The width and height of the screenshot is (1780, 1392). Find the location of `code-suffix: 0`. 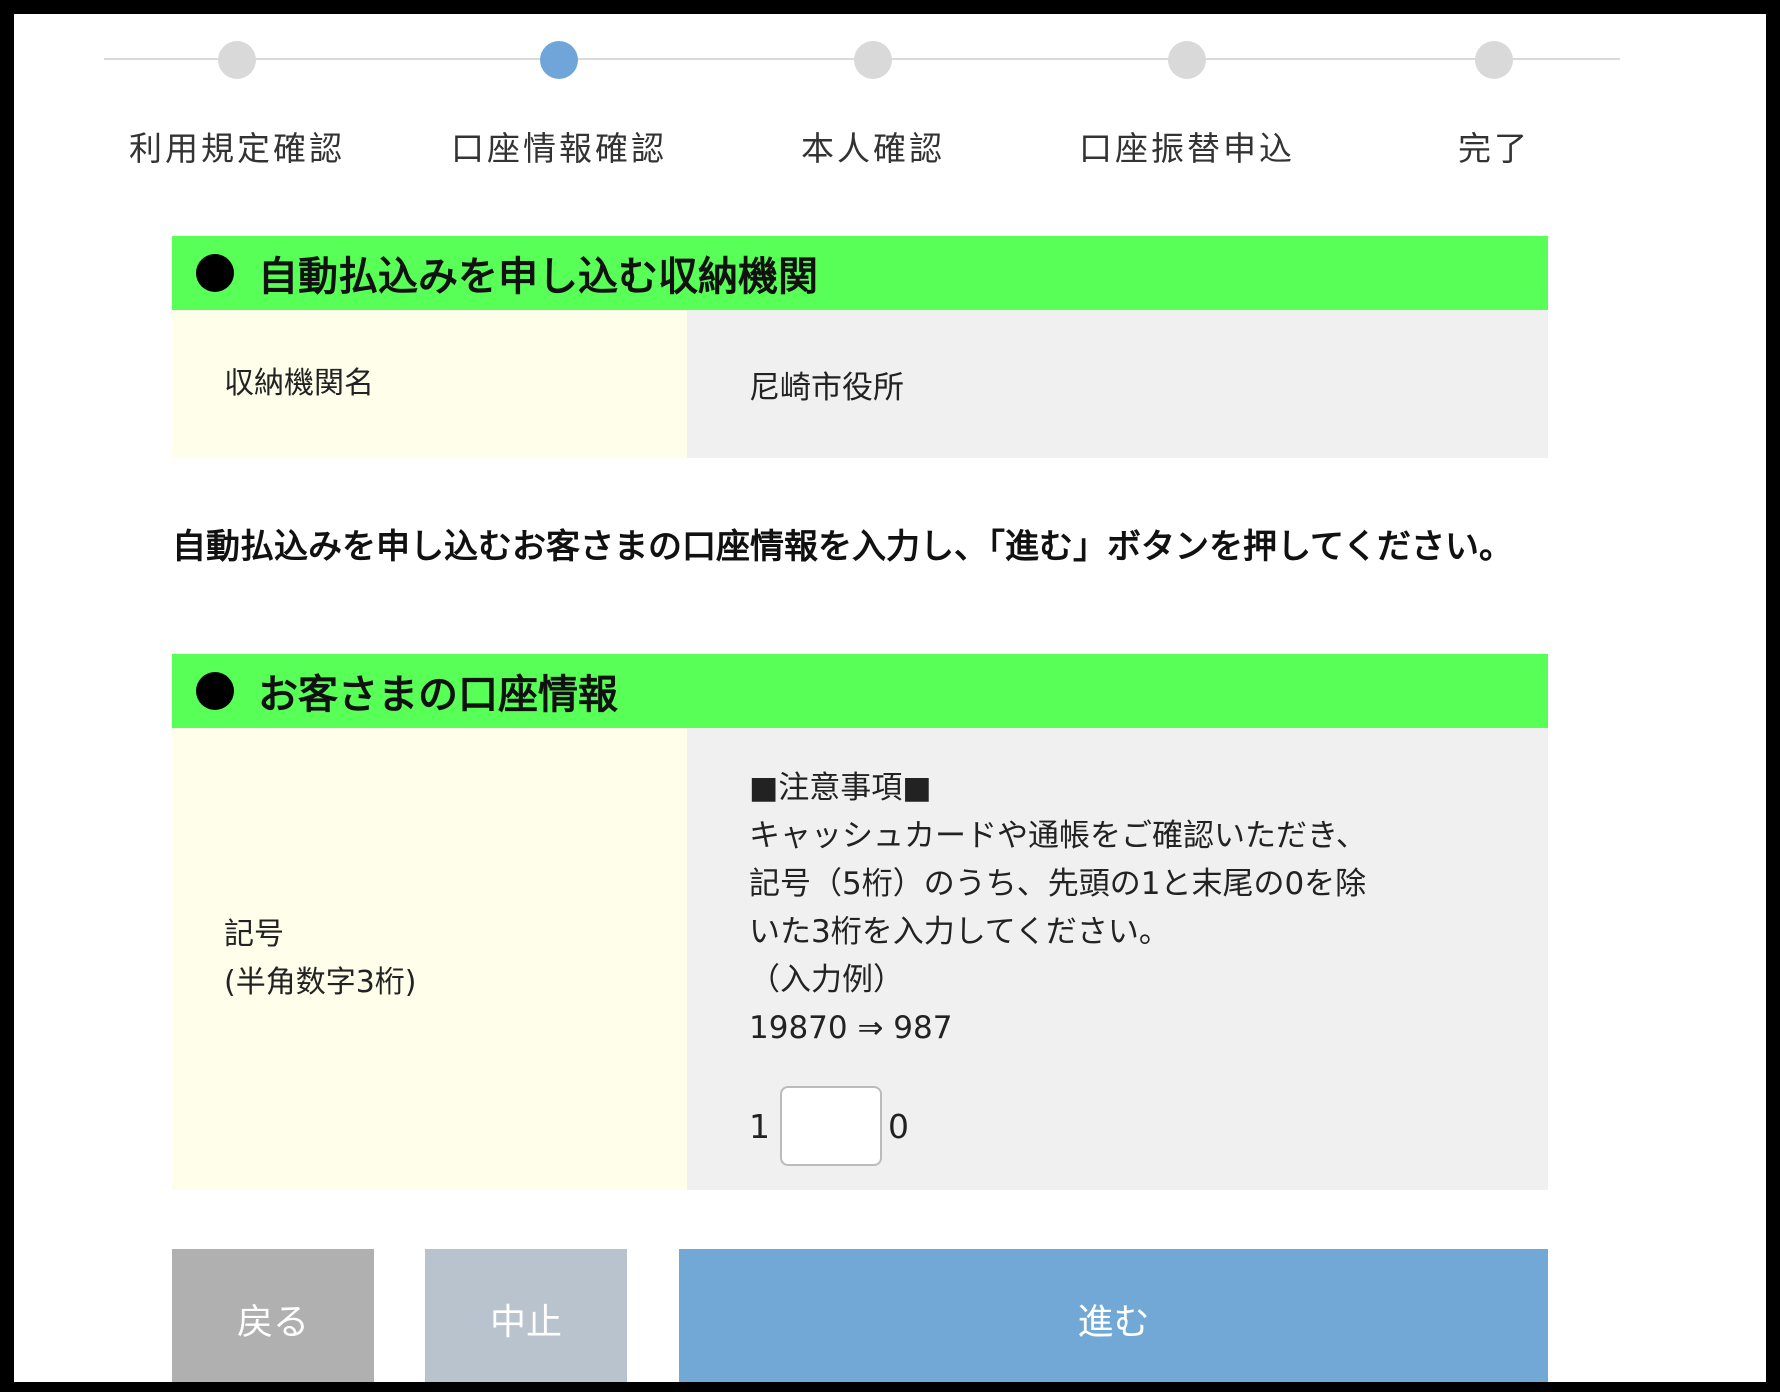

code-suffix: 0 is located at coordinates (898, 1126).